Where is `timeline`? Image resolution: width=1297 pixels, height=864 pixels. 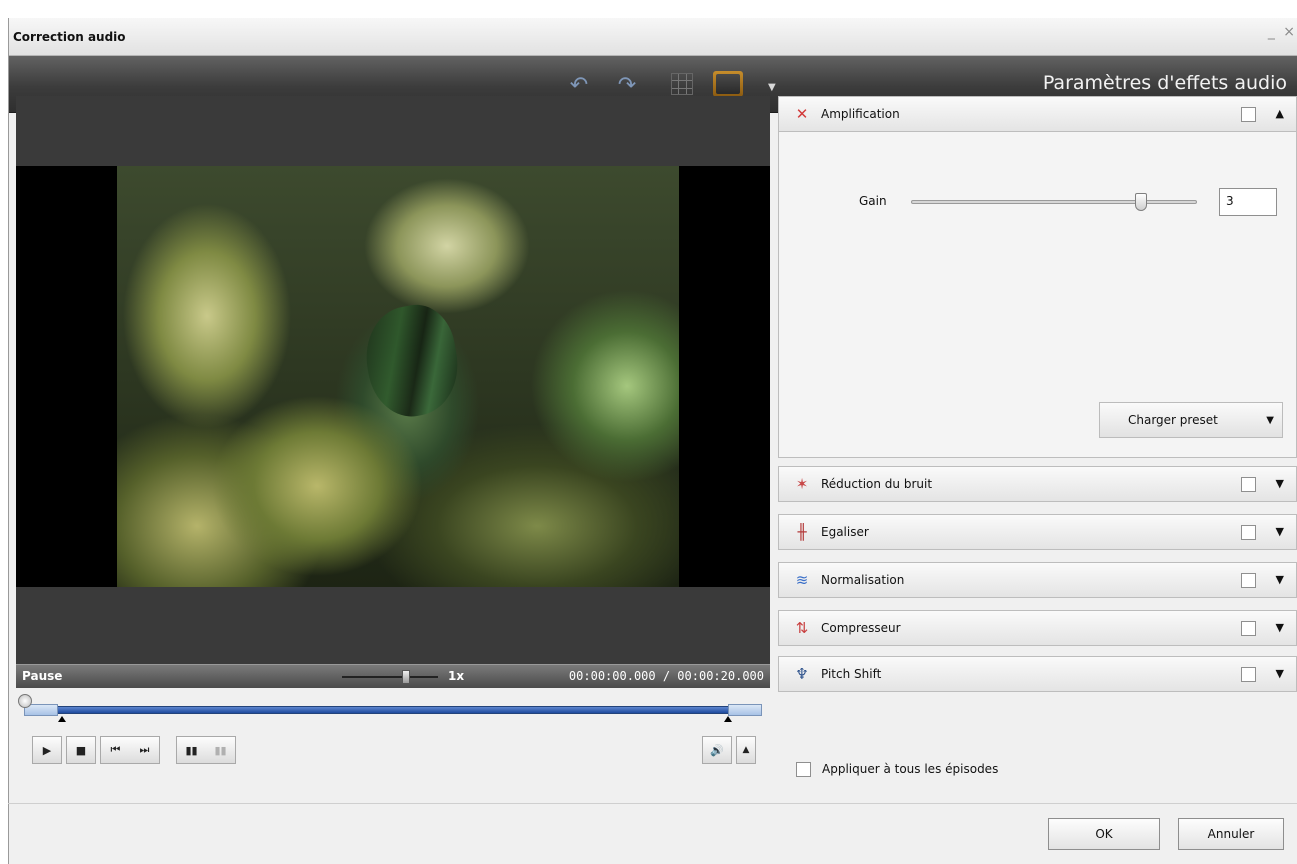
timeline is located at coordinates (393, 710).